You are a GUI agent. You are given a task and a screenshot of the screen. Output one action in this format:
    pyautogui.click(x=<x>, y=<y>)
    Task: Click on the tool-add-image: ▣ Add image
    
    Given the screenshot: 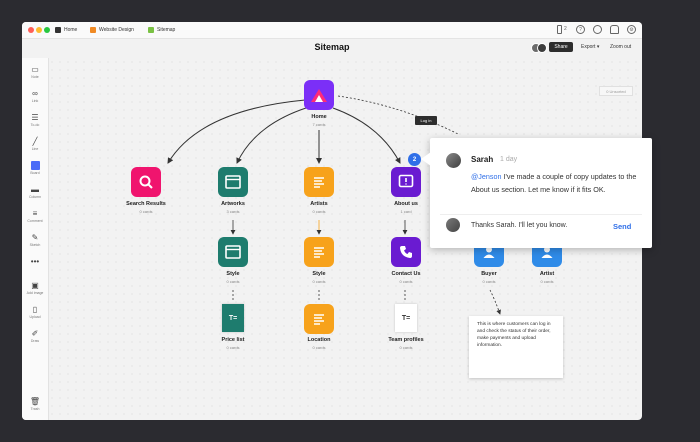 What is the action you would take?
    pyautogui.click(x=35, y=288)
    